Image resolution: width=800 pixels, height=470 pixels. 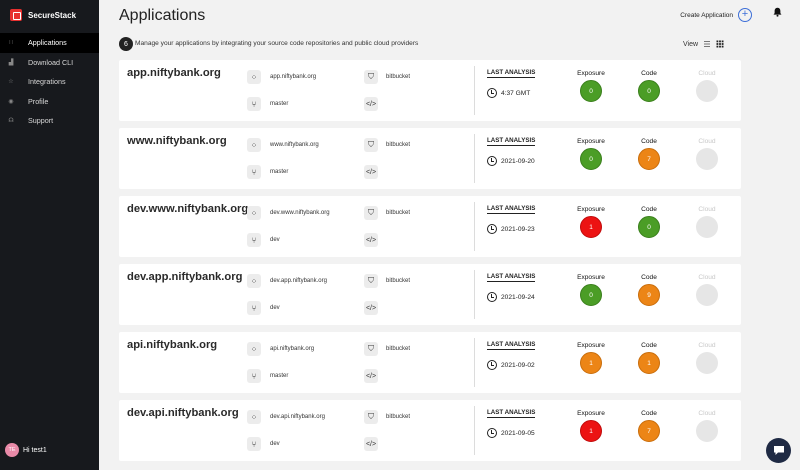 I want to click on last-analysis-time: 2021-09-24, so click(x=511, y=297).